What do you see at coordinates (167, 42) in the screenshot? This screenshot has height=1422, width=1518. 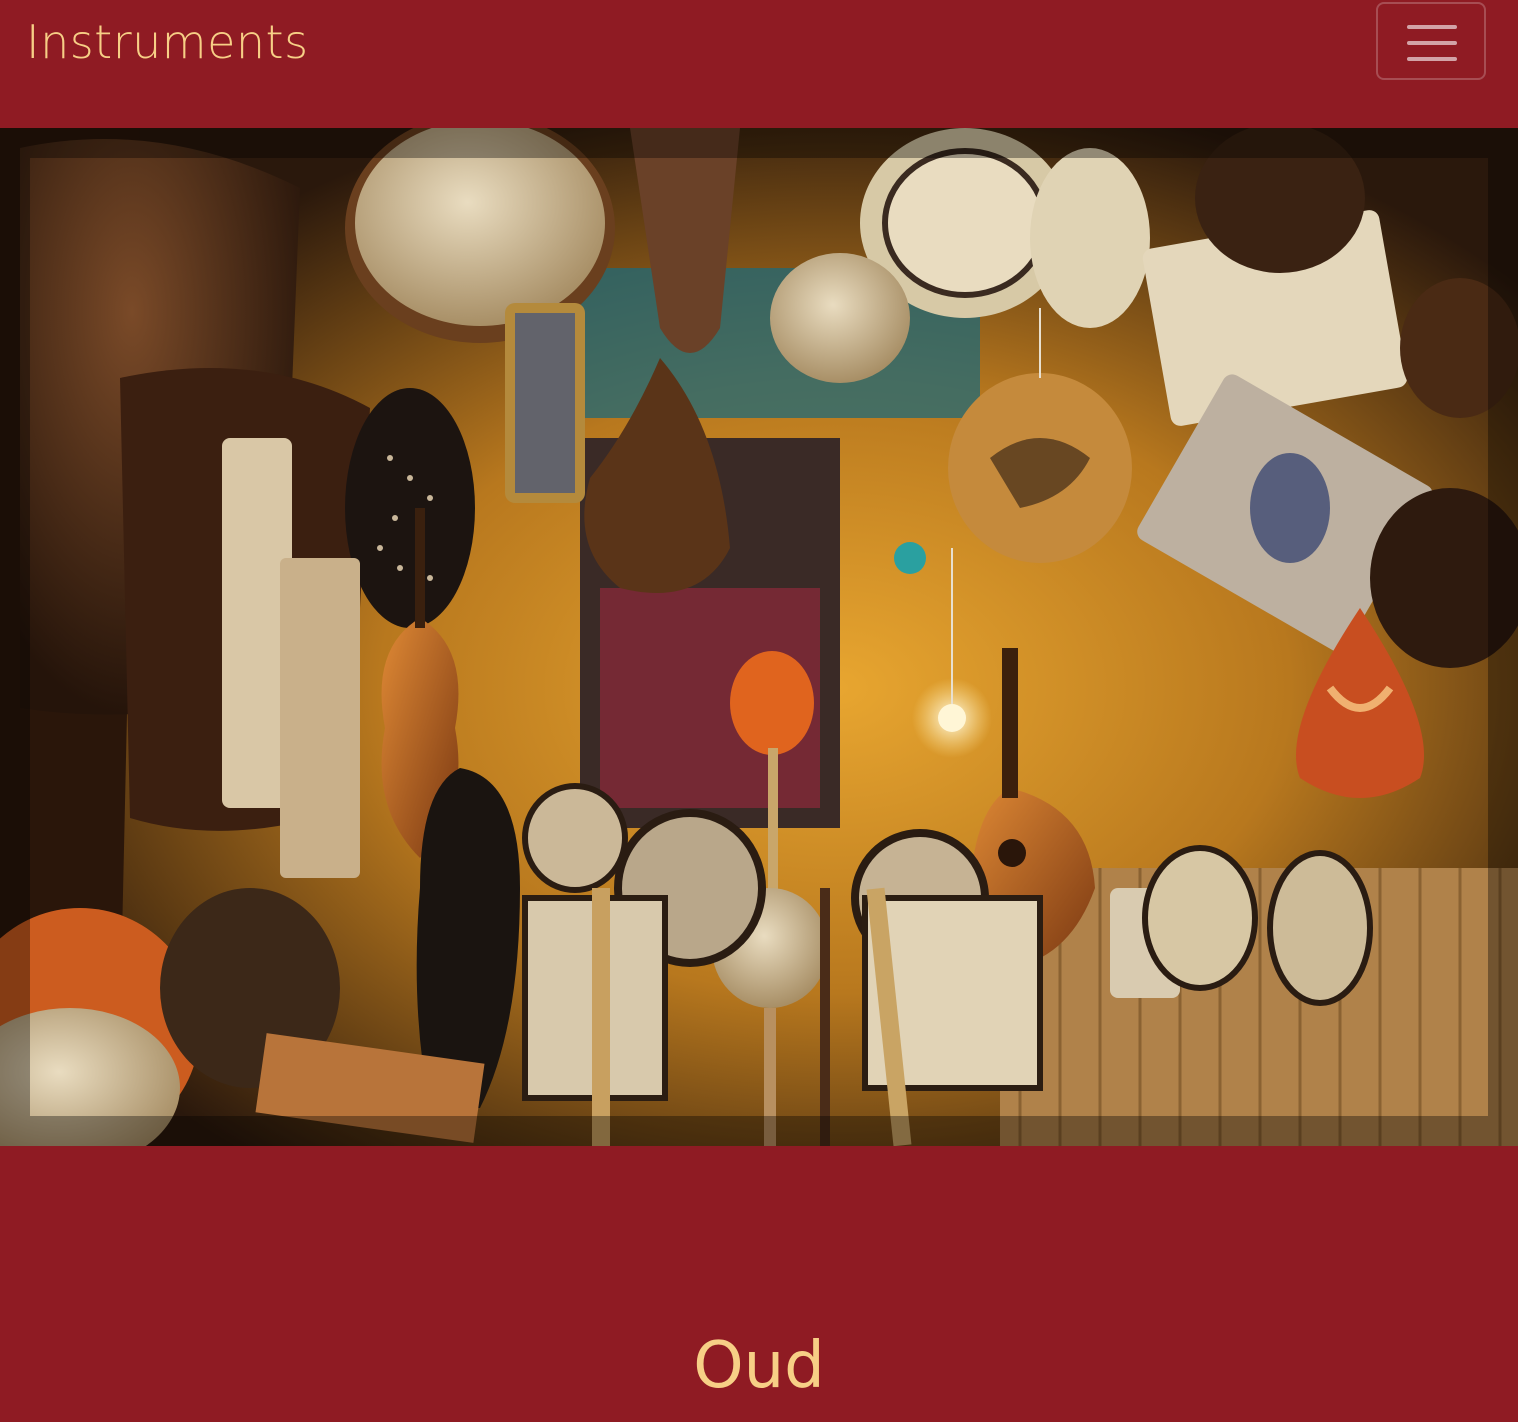 I see `navbar-brand-link: Instruments` at bounding box center [167, 42].